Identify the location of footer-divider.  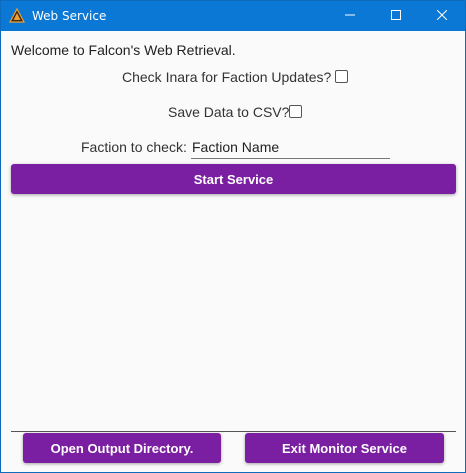
(233, 431).